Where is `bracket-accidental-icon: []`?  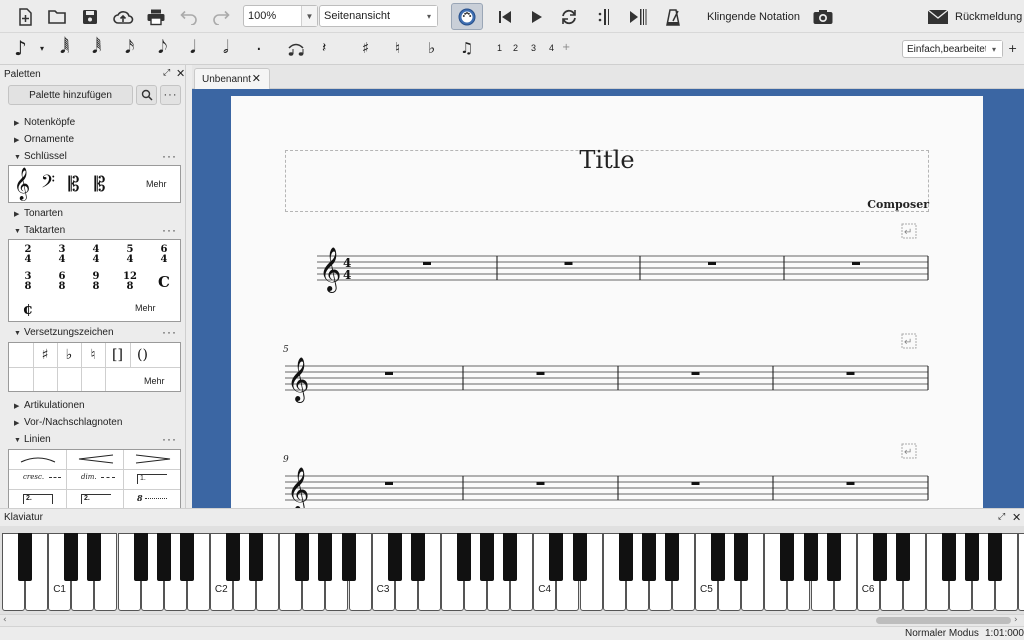 bracket-accidental-icon: [] is located at coordinates (117, 355).